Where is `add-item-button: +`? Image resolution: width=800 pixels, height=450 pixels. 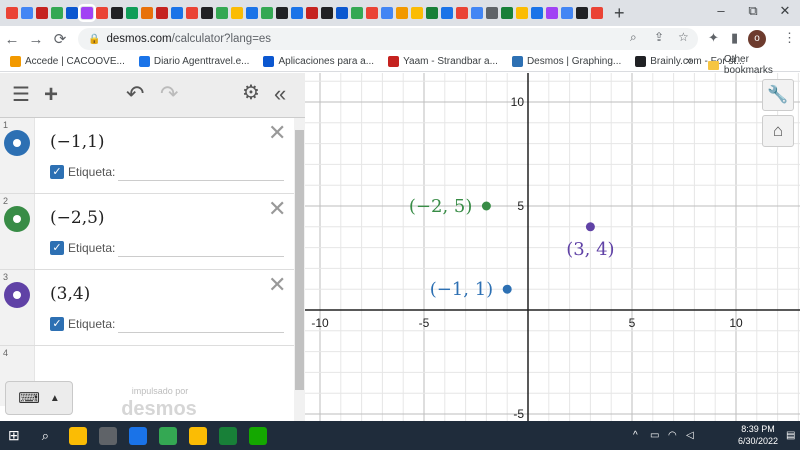
add-item-button: + is located at coordinates (51, 95).